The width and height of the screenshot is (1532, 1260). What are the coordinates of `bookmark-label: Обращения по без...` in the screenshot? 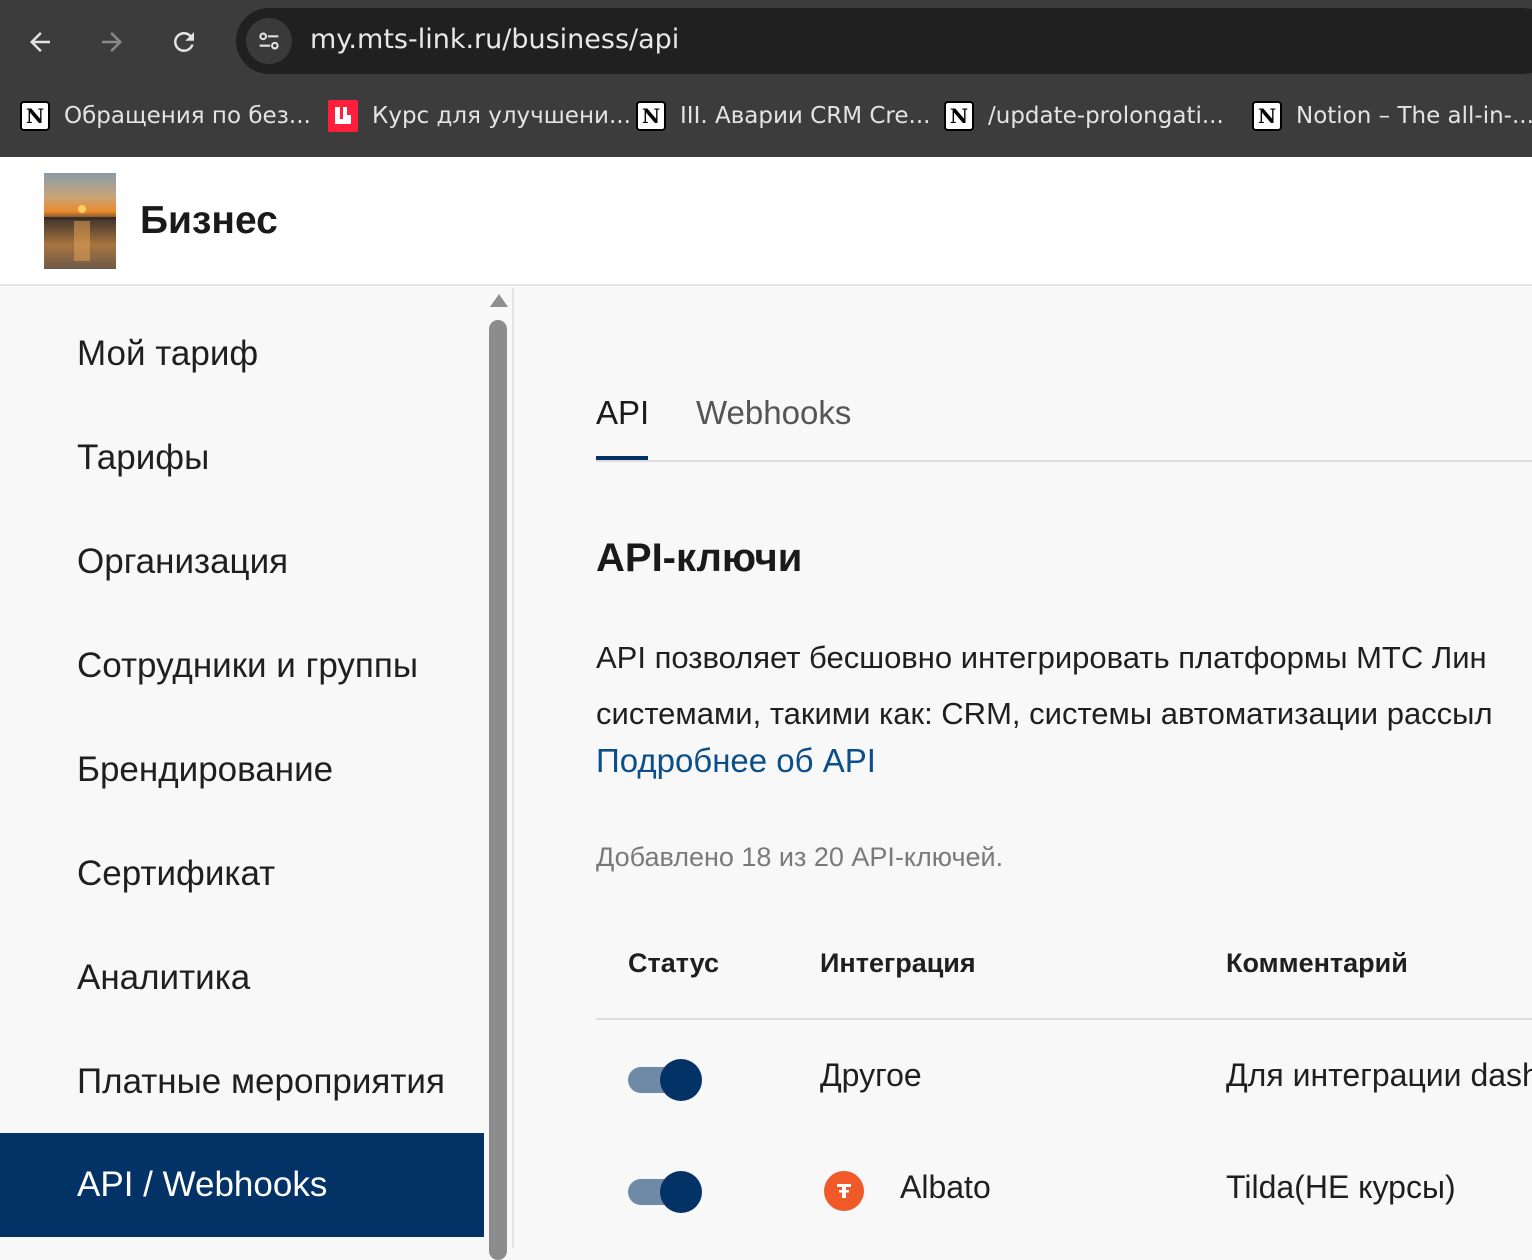 It's located at (187, 116).